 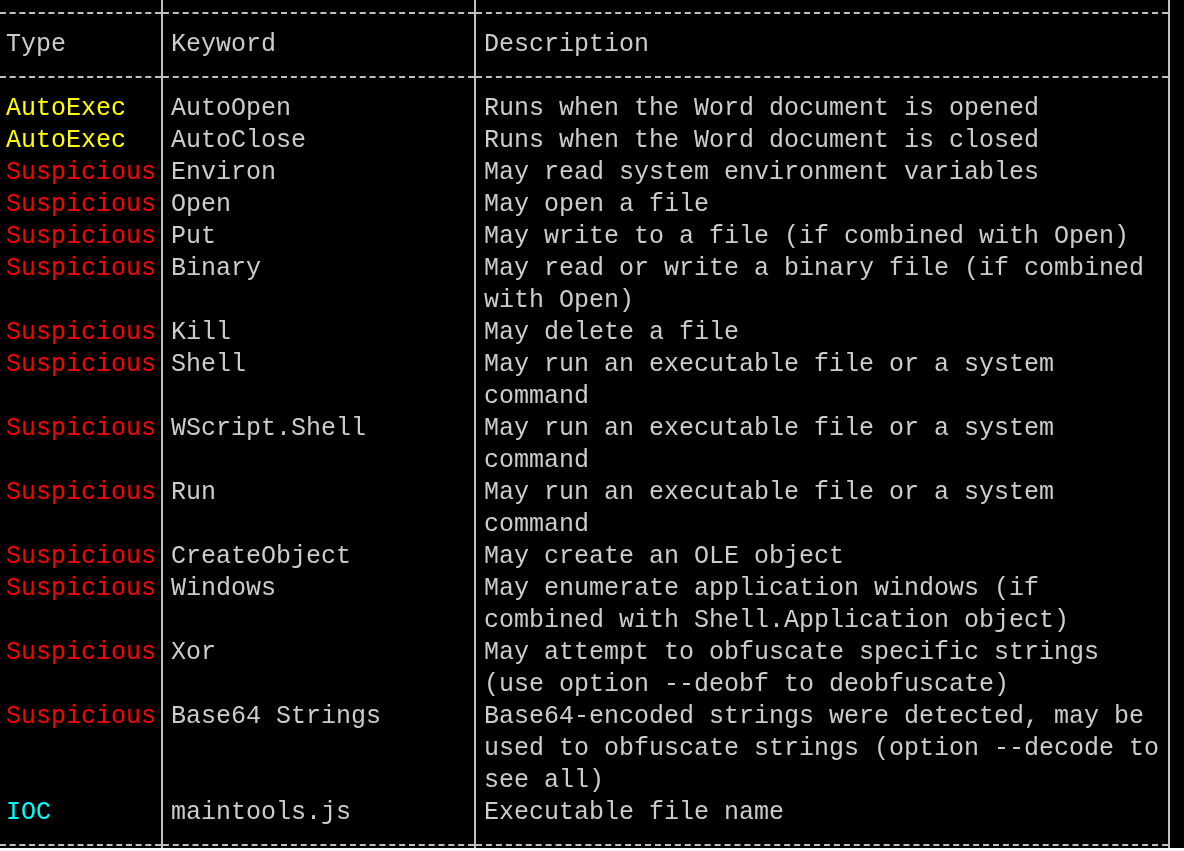 I want to click on keyword-cell: CreateObject, so click(x=261, y=556).